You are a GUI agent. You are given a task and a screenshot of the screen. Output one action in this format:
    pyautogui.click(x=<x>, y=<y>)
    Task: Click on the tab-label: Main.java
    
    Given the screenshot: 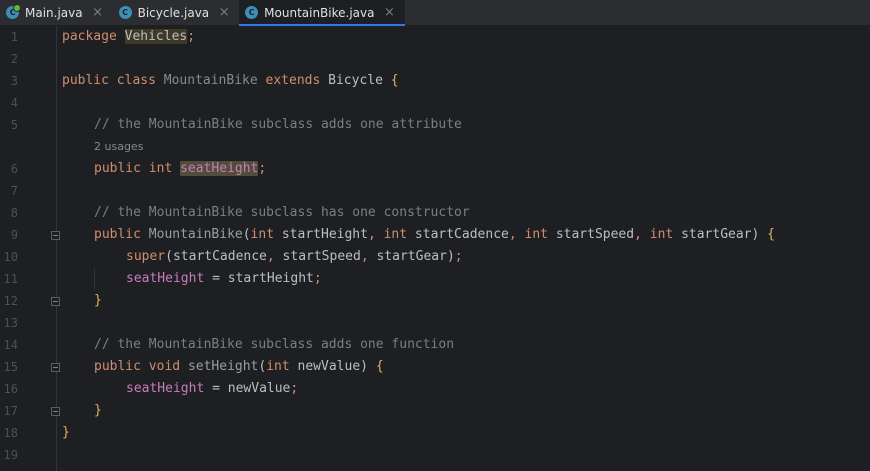 What is the action you would take?
    pyautogui.click(x=54, y=12)
    